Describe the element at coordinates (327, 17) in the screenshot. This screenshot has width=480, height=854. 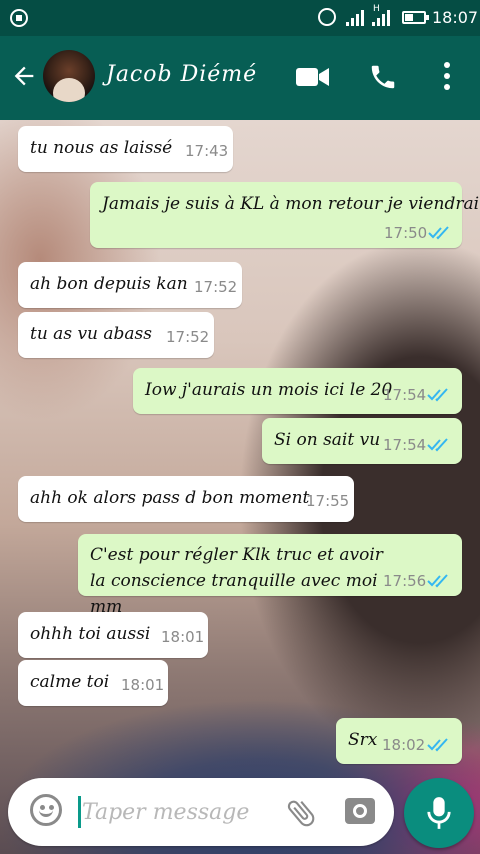
I see `alarm-icon` at that location.